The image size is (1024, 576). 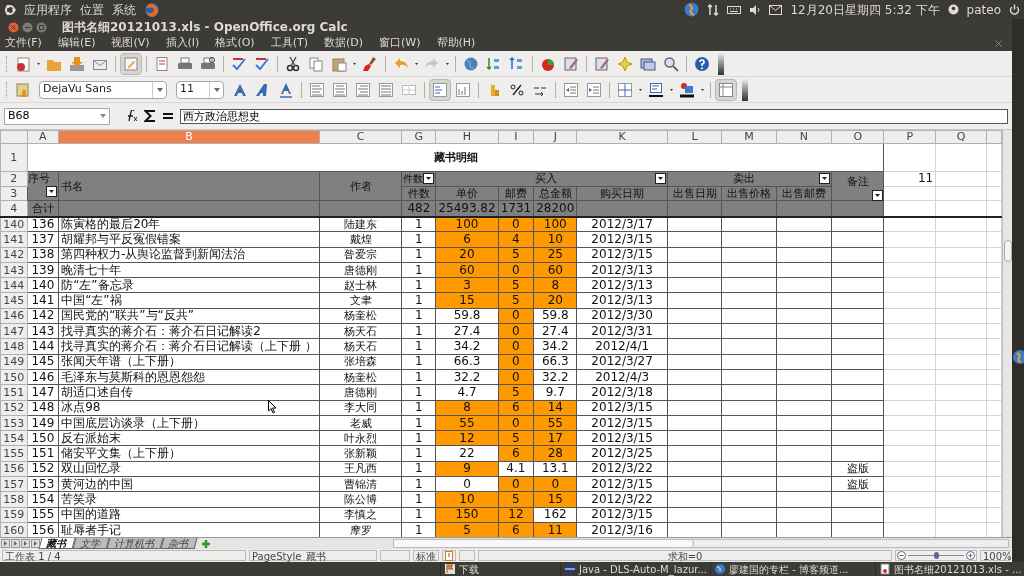 What do you see at coordinates (1014, 9) in the screenshot?
I see `power-icon` at bounding box center [1014, 9].